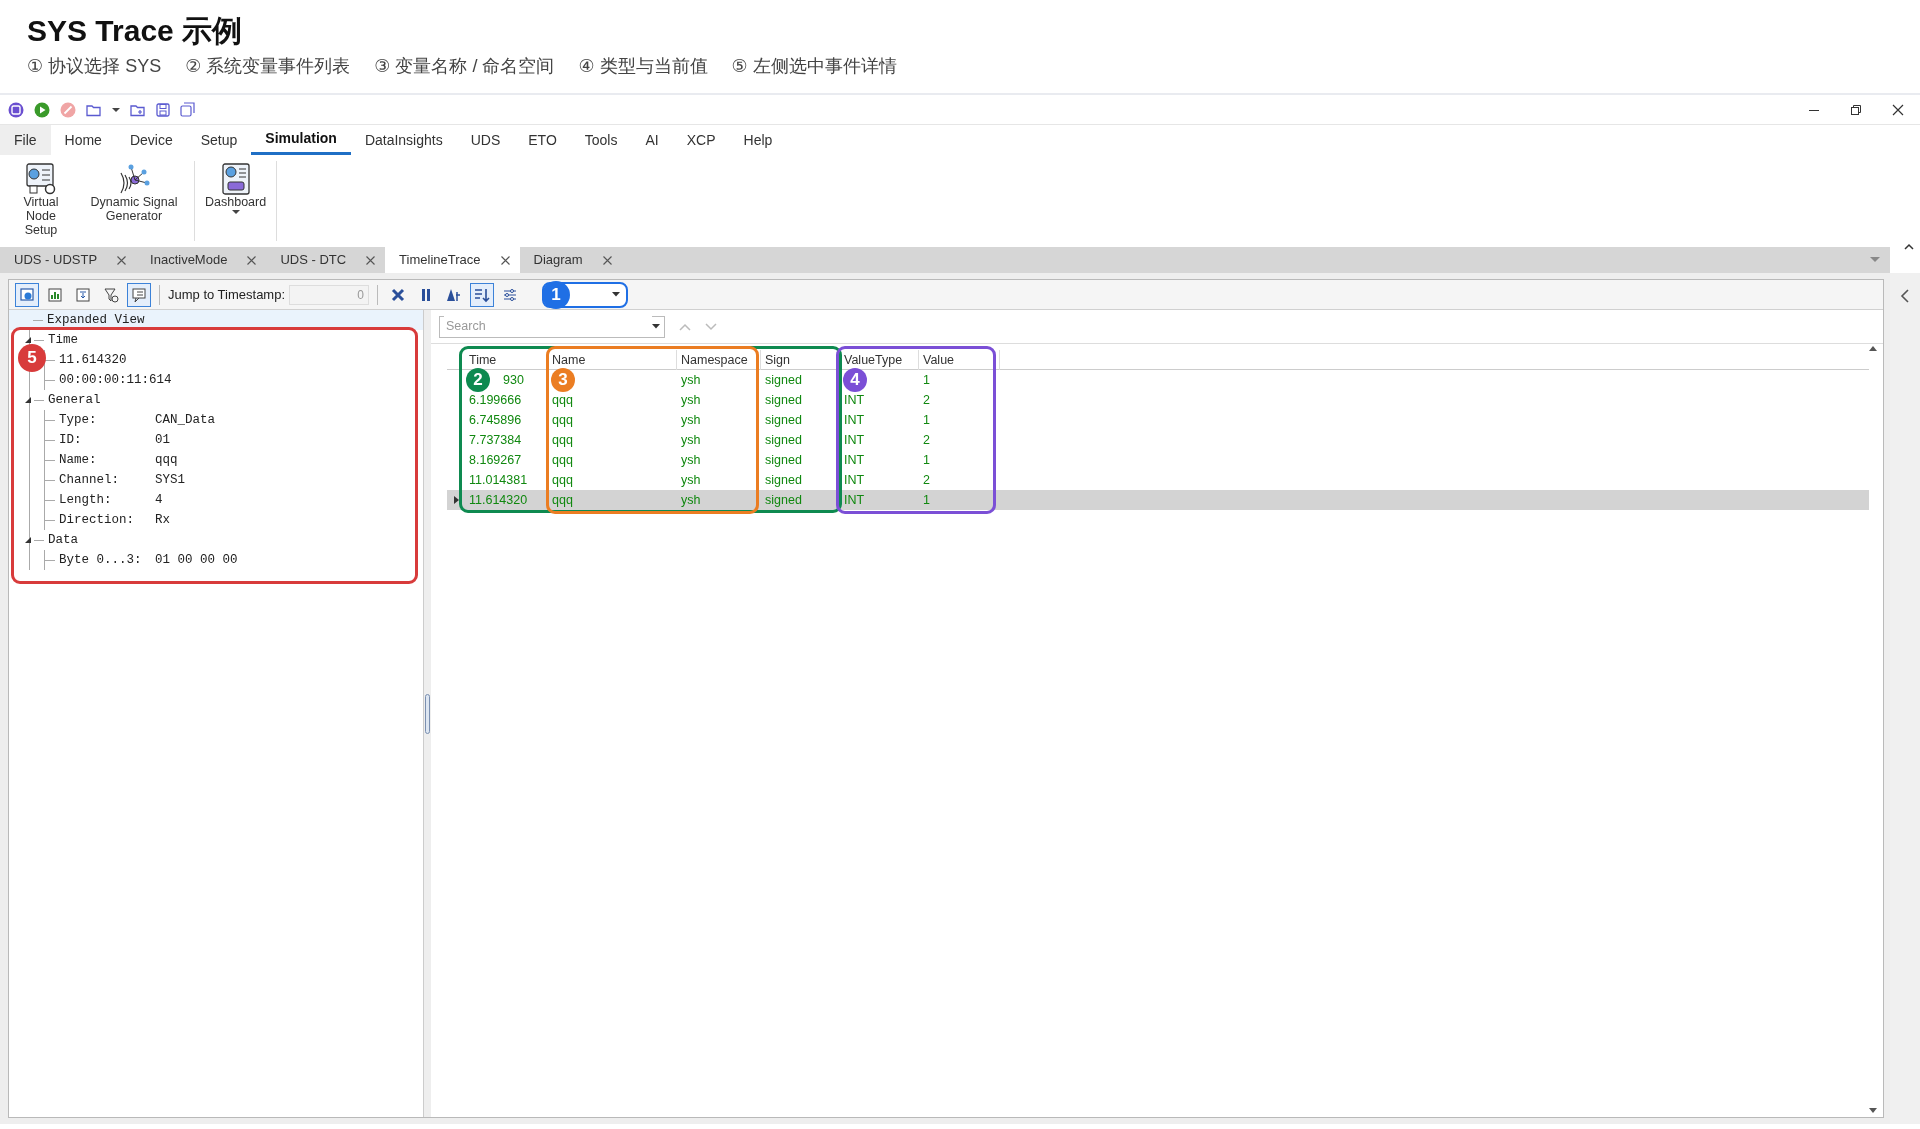 This screenshot has width=1920, height=1129. What do you see at coordinates (800, 359) in the screenshot?
I see `column-header: Sign` at bounding box center [800, 359].